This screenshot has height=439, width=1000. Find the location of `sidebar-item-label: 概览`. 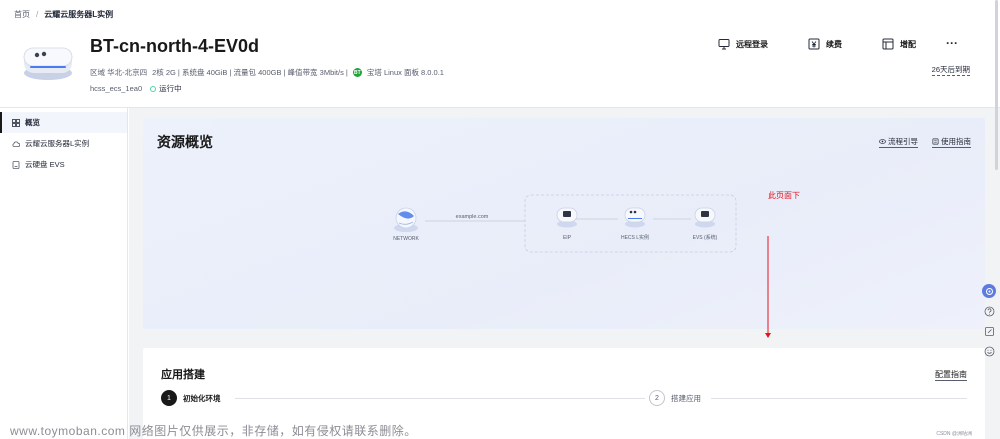

sidebar-item-label: 概览 is located at coordinates (32, 122).